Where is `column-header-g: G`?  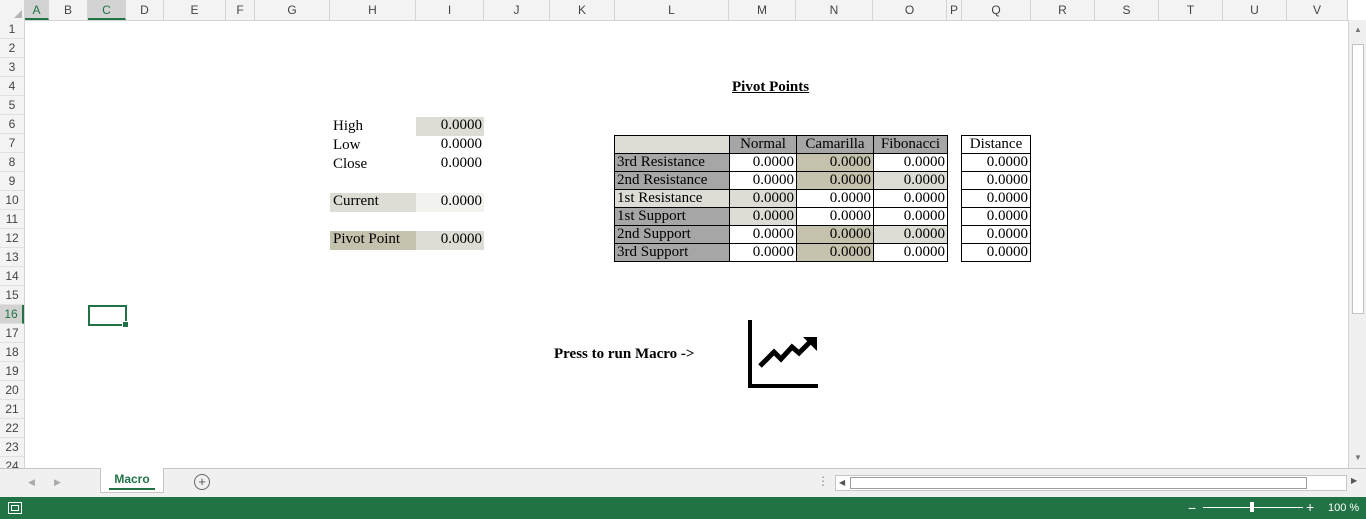 column-header-g: G is located at coordinates (292, 10).